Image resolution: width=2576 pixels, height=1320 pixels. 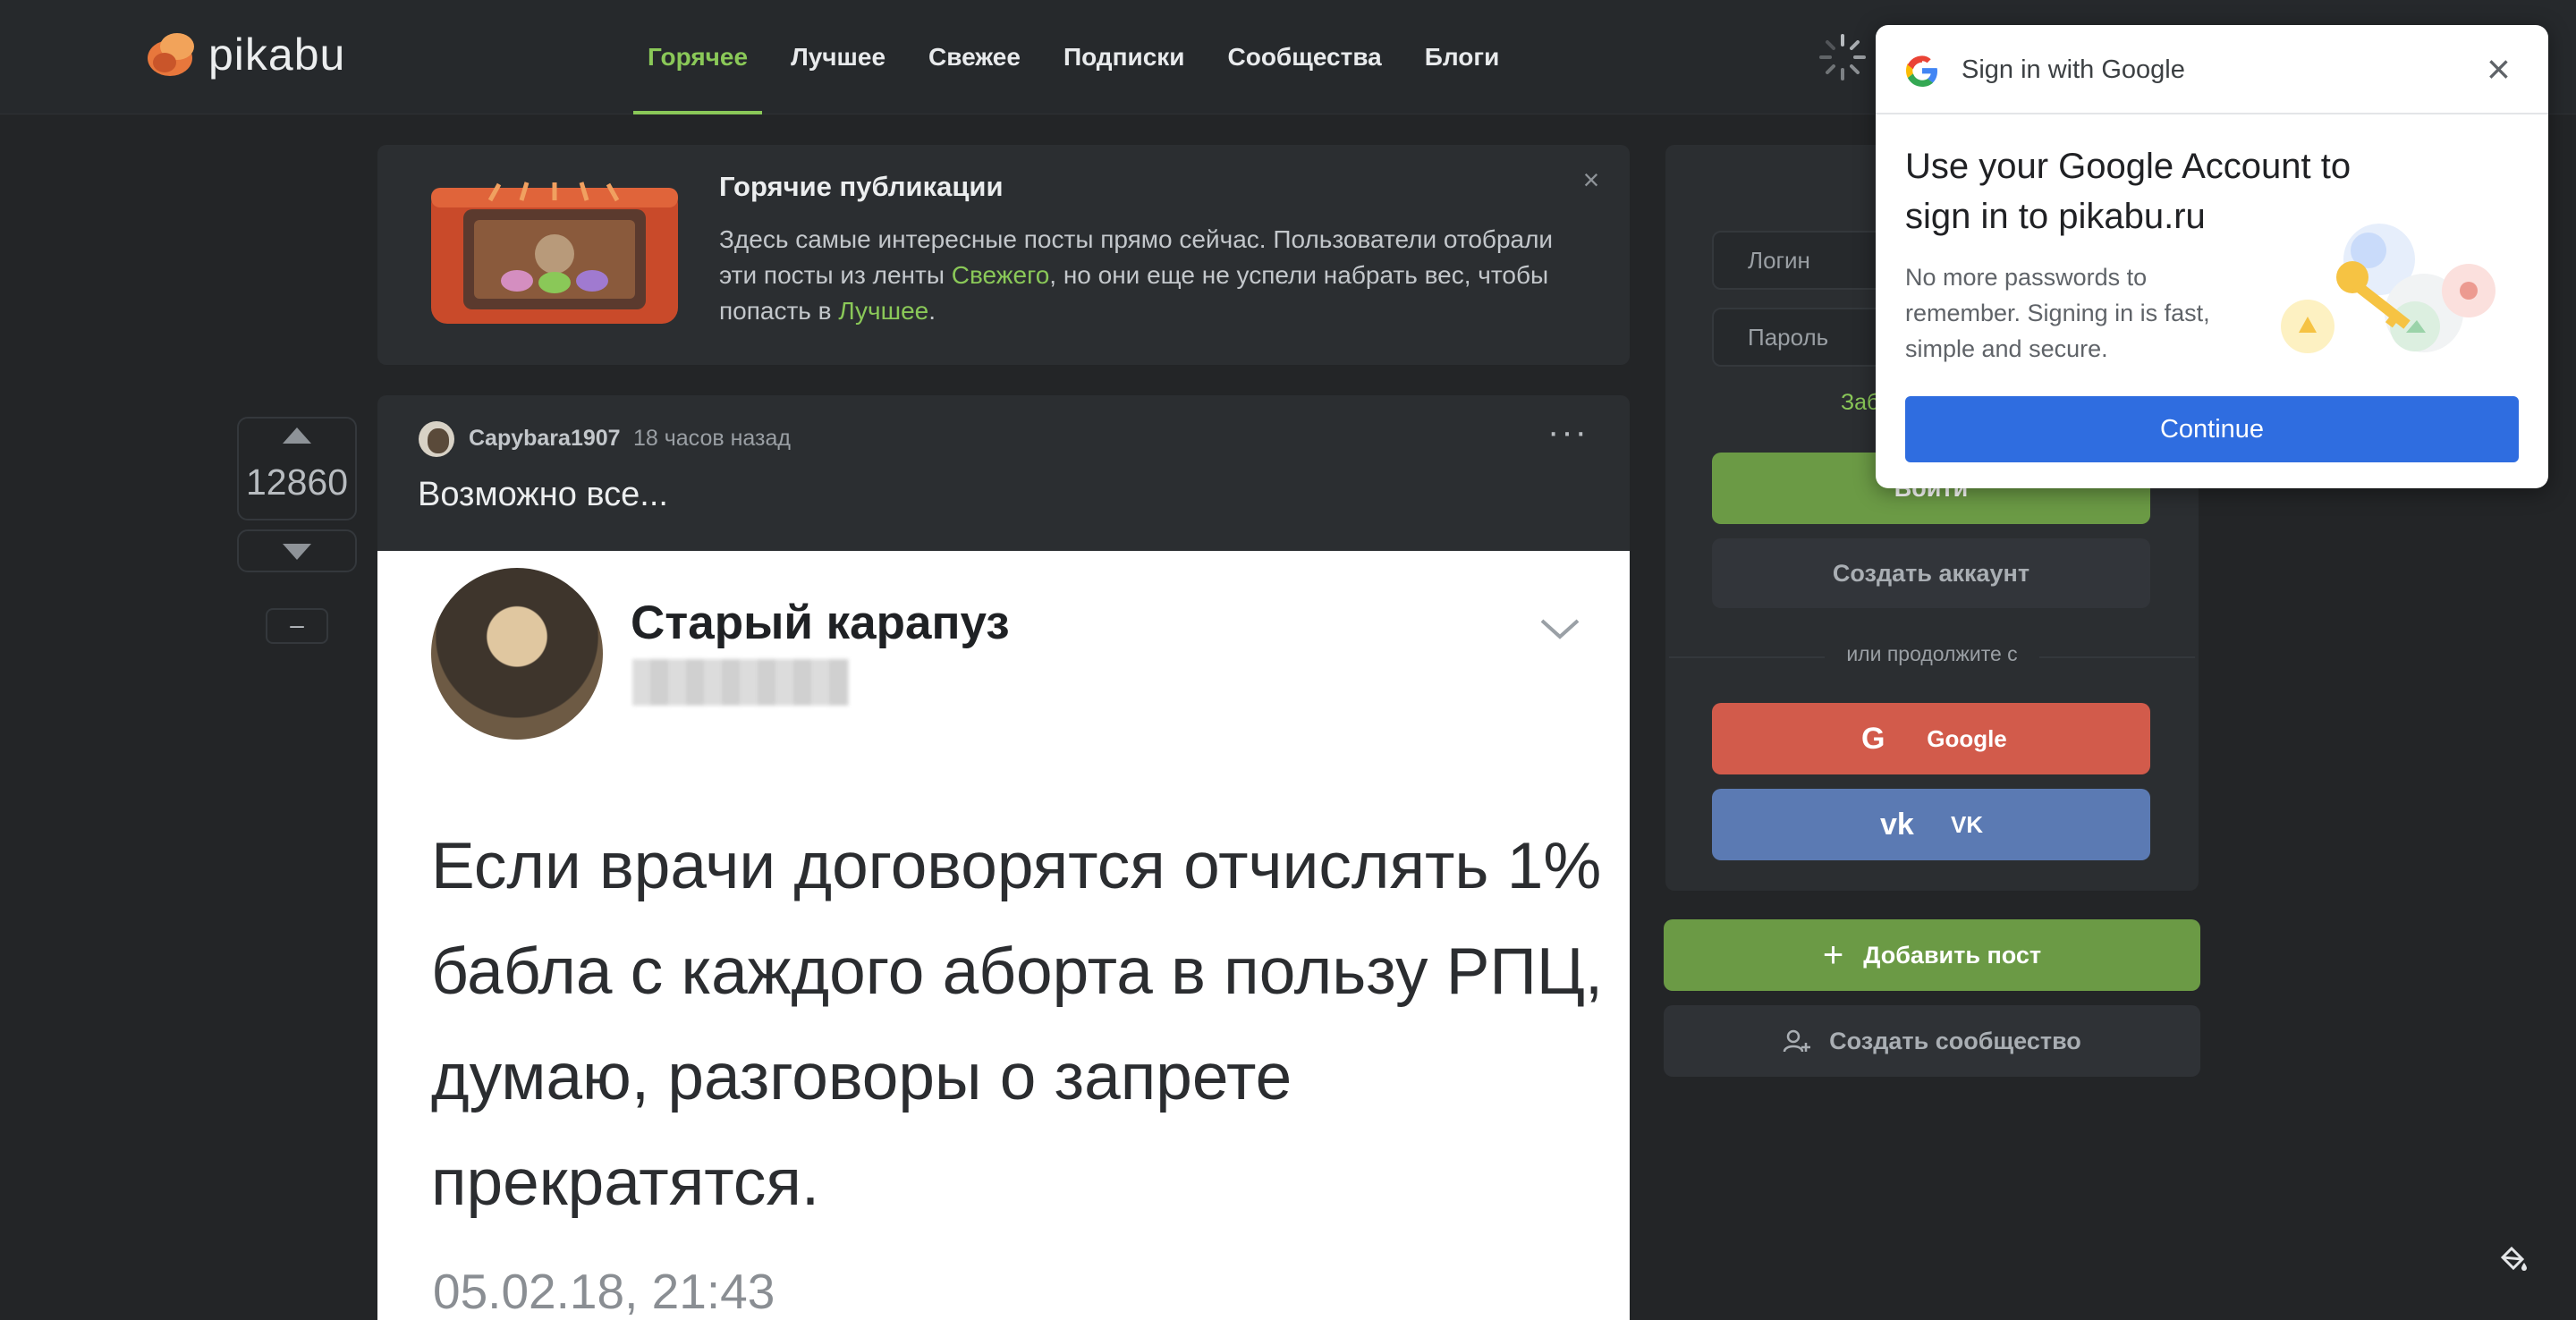 I want to click on collapse-post-button: –, so click(x=297, y=626).